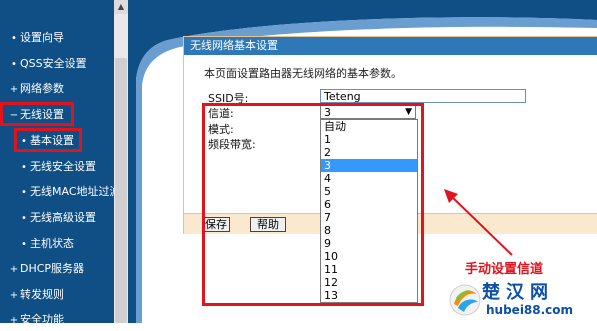  Describe the element at coordinates (42, 319) in the screenshot. I see `sidebar-item-label: 安全功能` at that location.